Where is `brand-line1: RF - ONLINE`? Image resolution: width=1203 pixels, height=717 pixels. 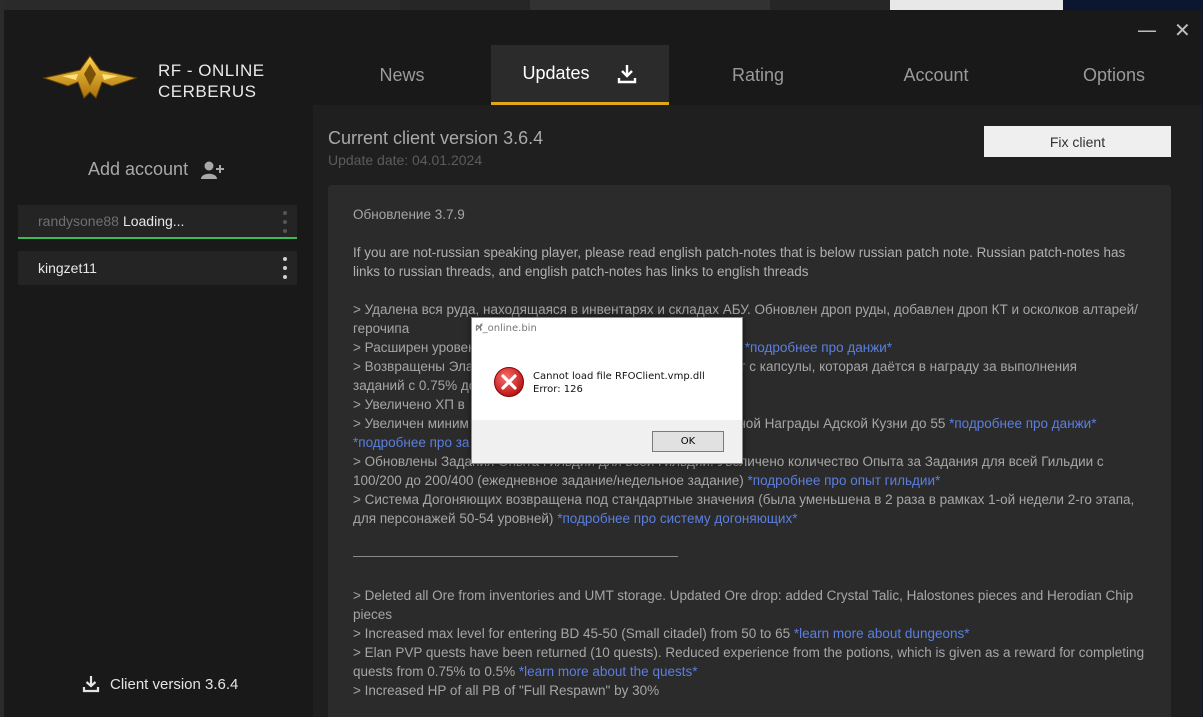
brand-line1: RF - ONLINE is located at coordinates (211, 70).